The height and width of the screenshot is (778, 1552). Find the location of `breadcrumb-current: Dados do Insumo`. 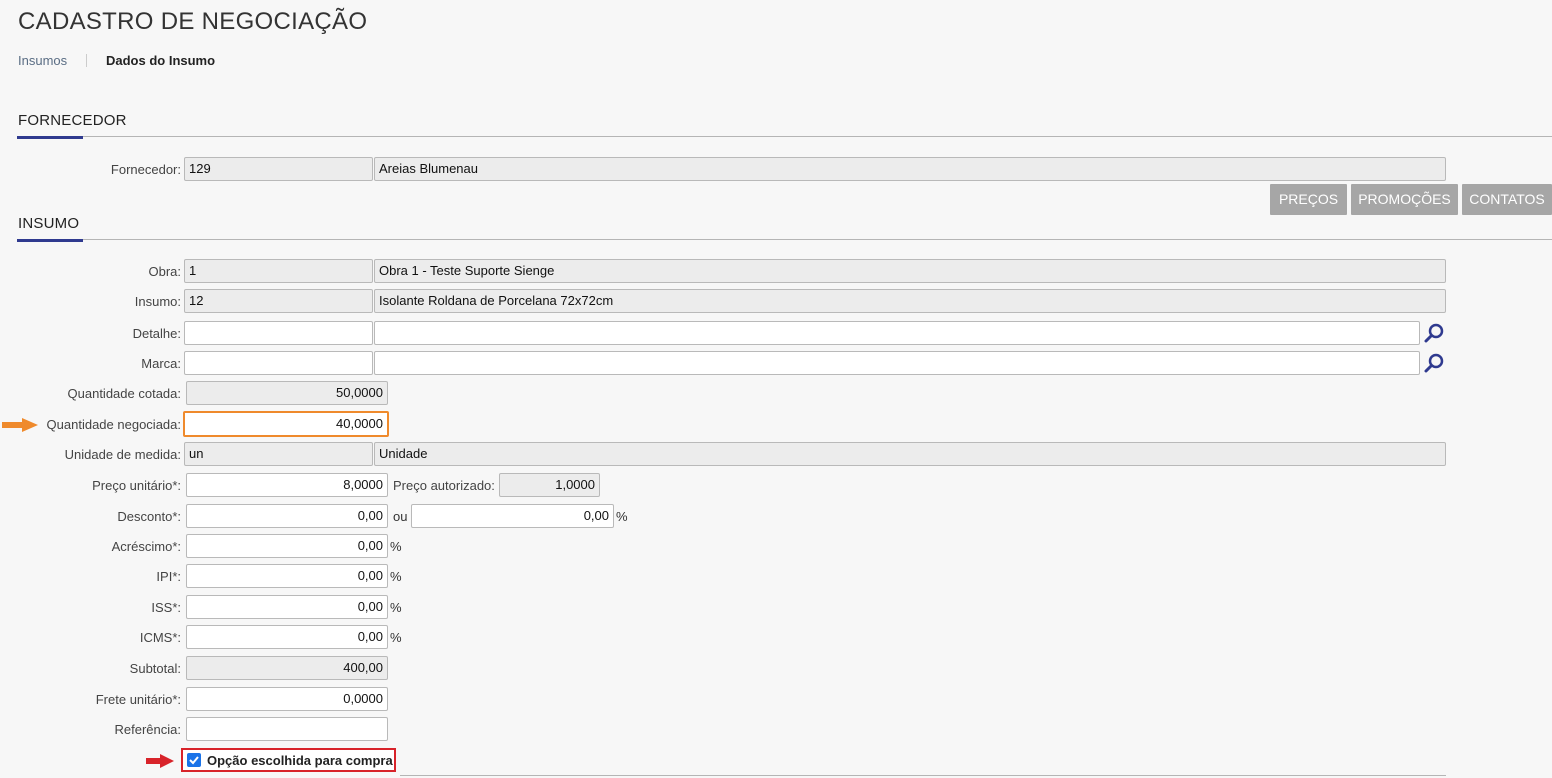

breadcrumb-current: Dados do Insumo is located at coordinates (161, 60).